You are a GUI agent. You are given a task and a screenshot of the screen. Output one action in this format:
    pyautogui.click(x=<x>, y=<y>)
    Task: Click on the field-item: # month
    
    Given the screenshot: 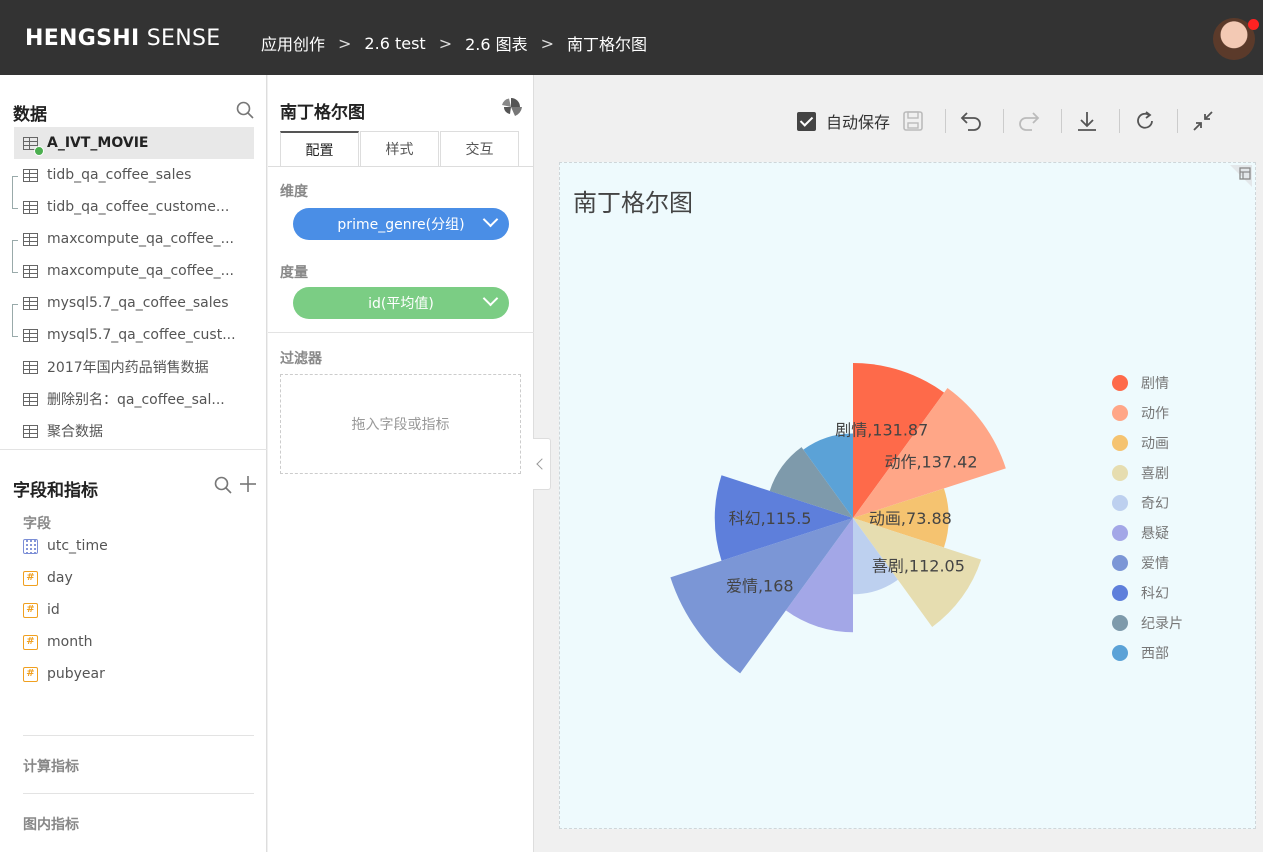 What is the action you would take?
    pyautogui.click(x=134, y=642)
    